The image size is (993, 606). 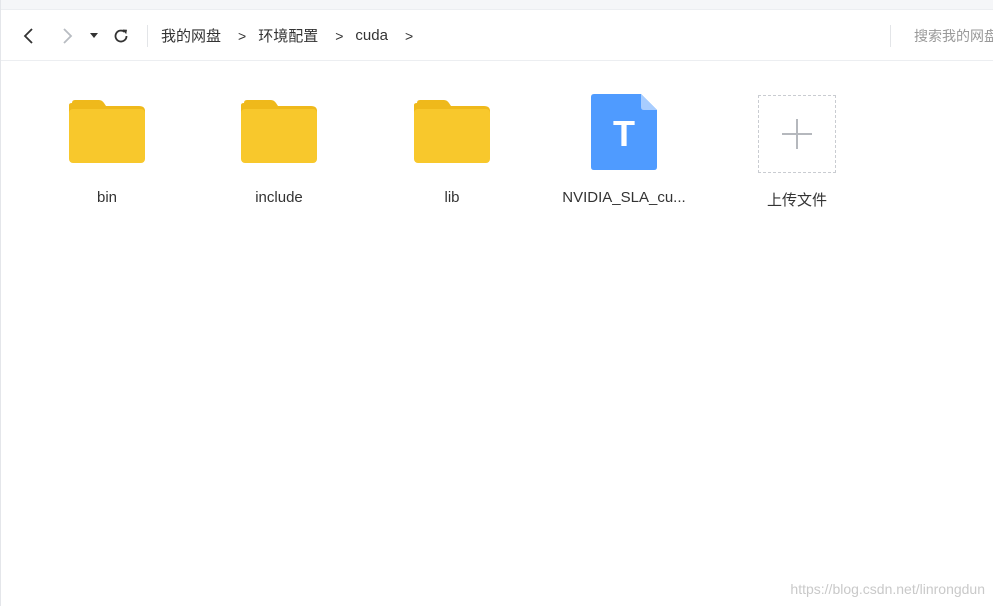 What do you see at coordinates (949, 36) in the screenshot?
I see `search-input` at bounding box center [949, 36].